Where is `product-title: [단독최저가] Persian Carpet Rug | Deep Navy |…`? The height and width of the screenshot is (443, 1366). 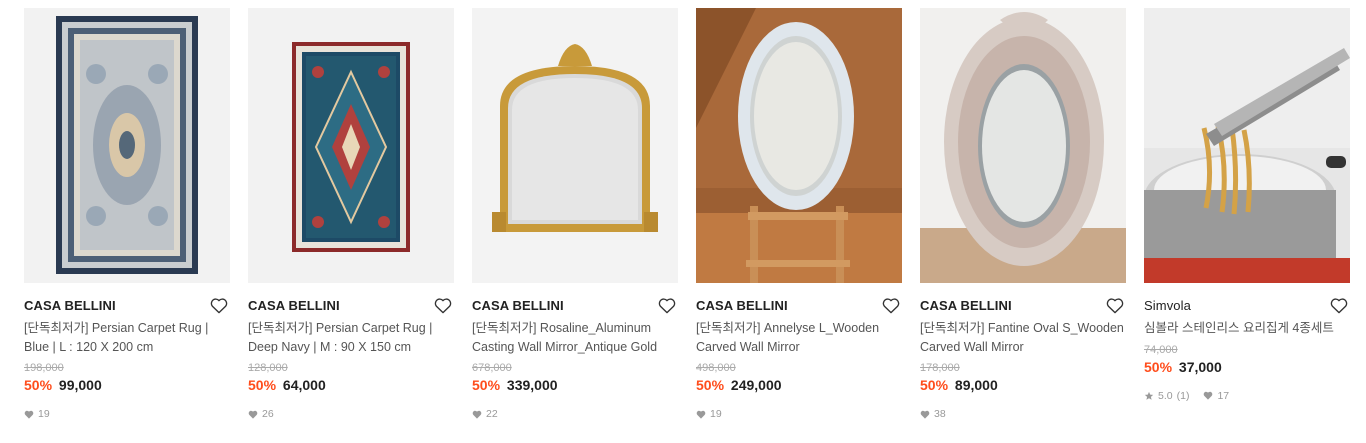 product-title: [단독최저가] Persian Carpet Rug | Deep Navy |… is located at coordinates (353, 337).